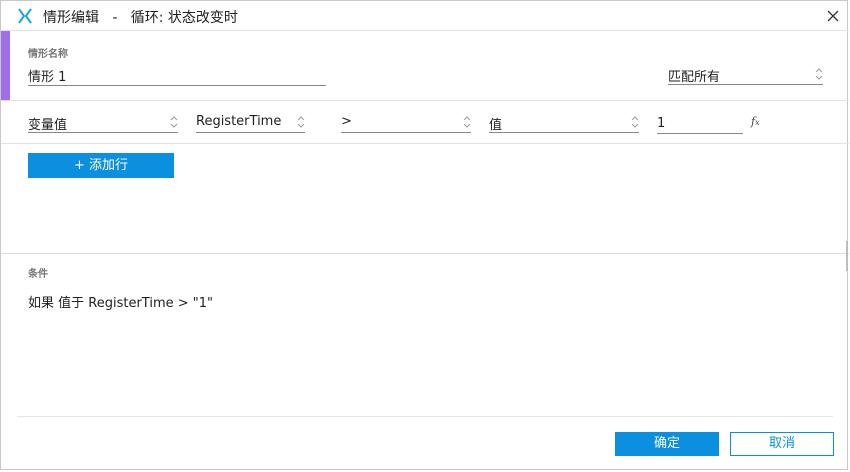  What do you see at coordinates (425, 416) in the screenshot?
I see `footer-divider` at bounding box center [425, 416].